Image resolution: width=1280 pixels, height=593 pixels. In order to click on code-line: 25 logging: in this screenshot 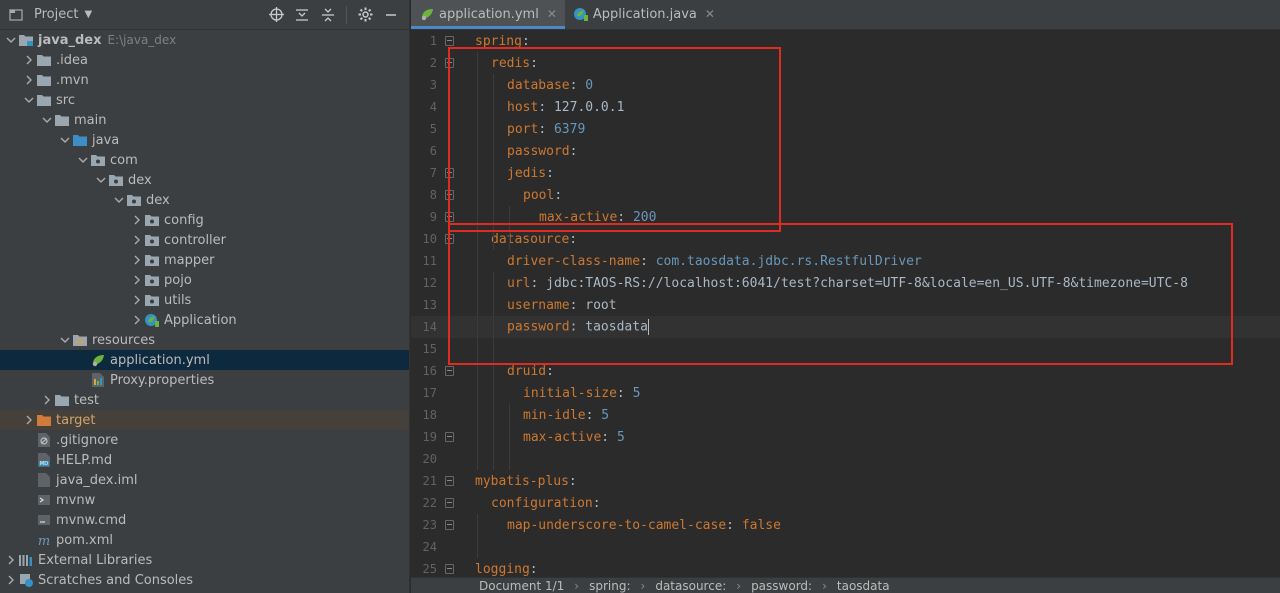, I will do `click(845, 567)`.